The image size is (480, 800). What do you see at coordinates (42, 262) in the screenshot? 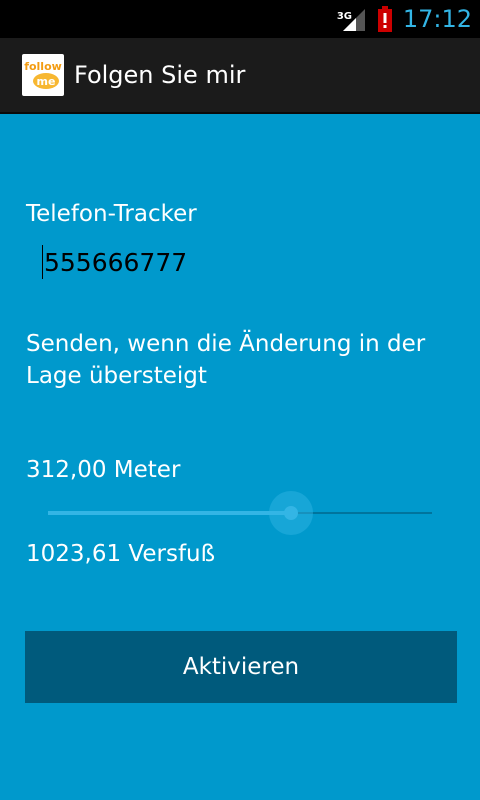
I see `text-cursor` at bounding box center [42, 262].